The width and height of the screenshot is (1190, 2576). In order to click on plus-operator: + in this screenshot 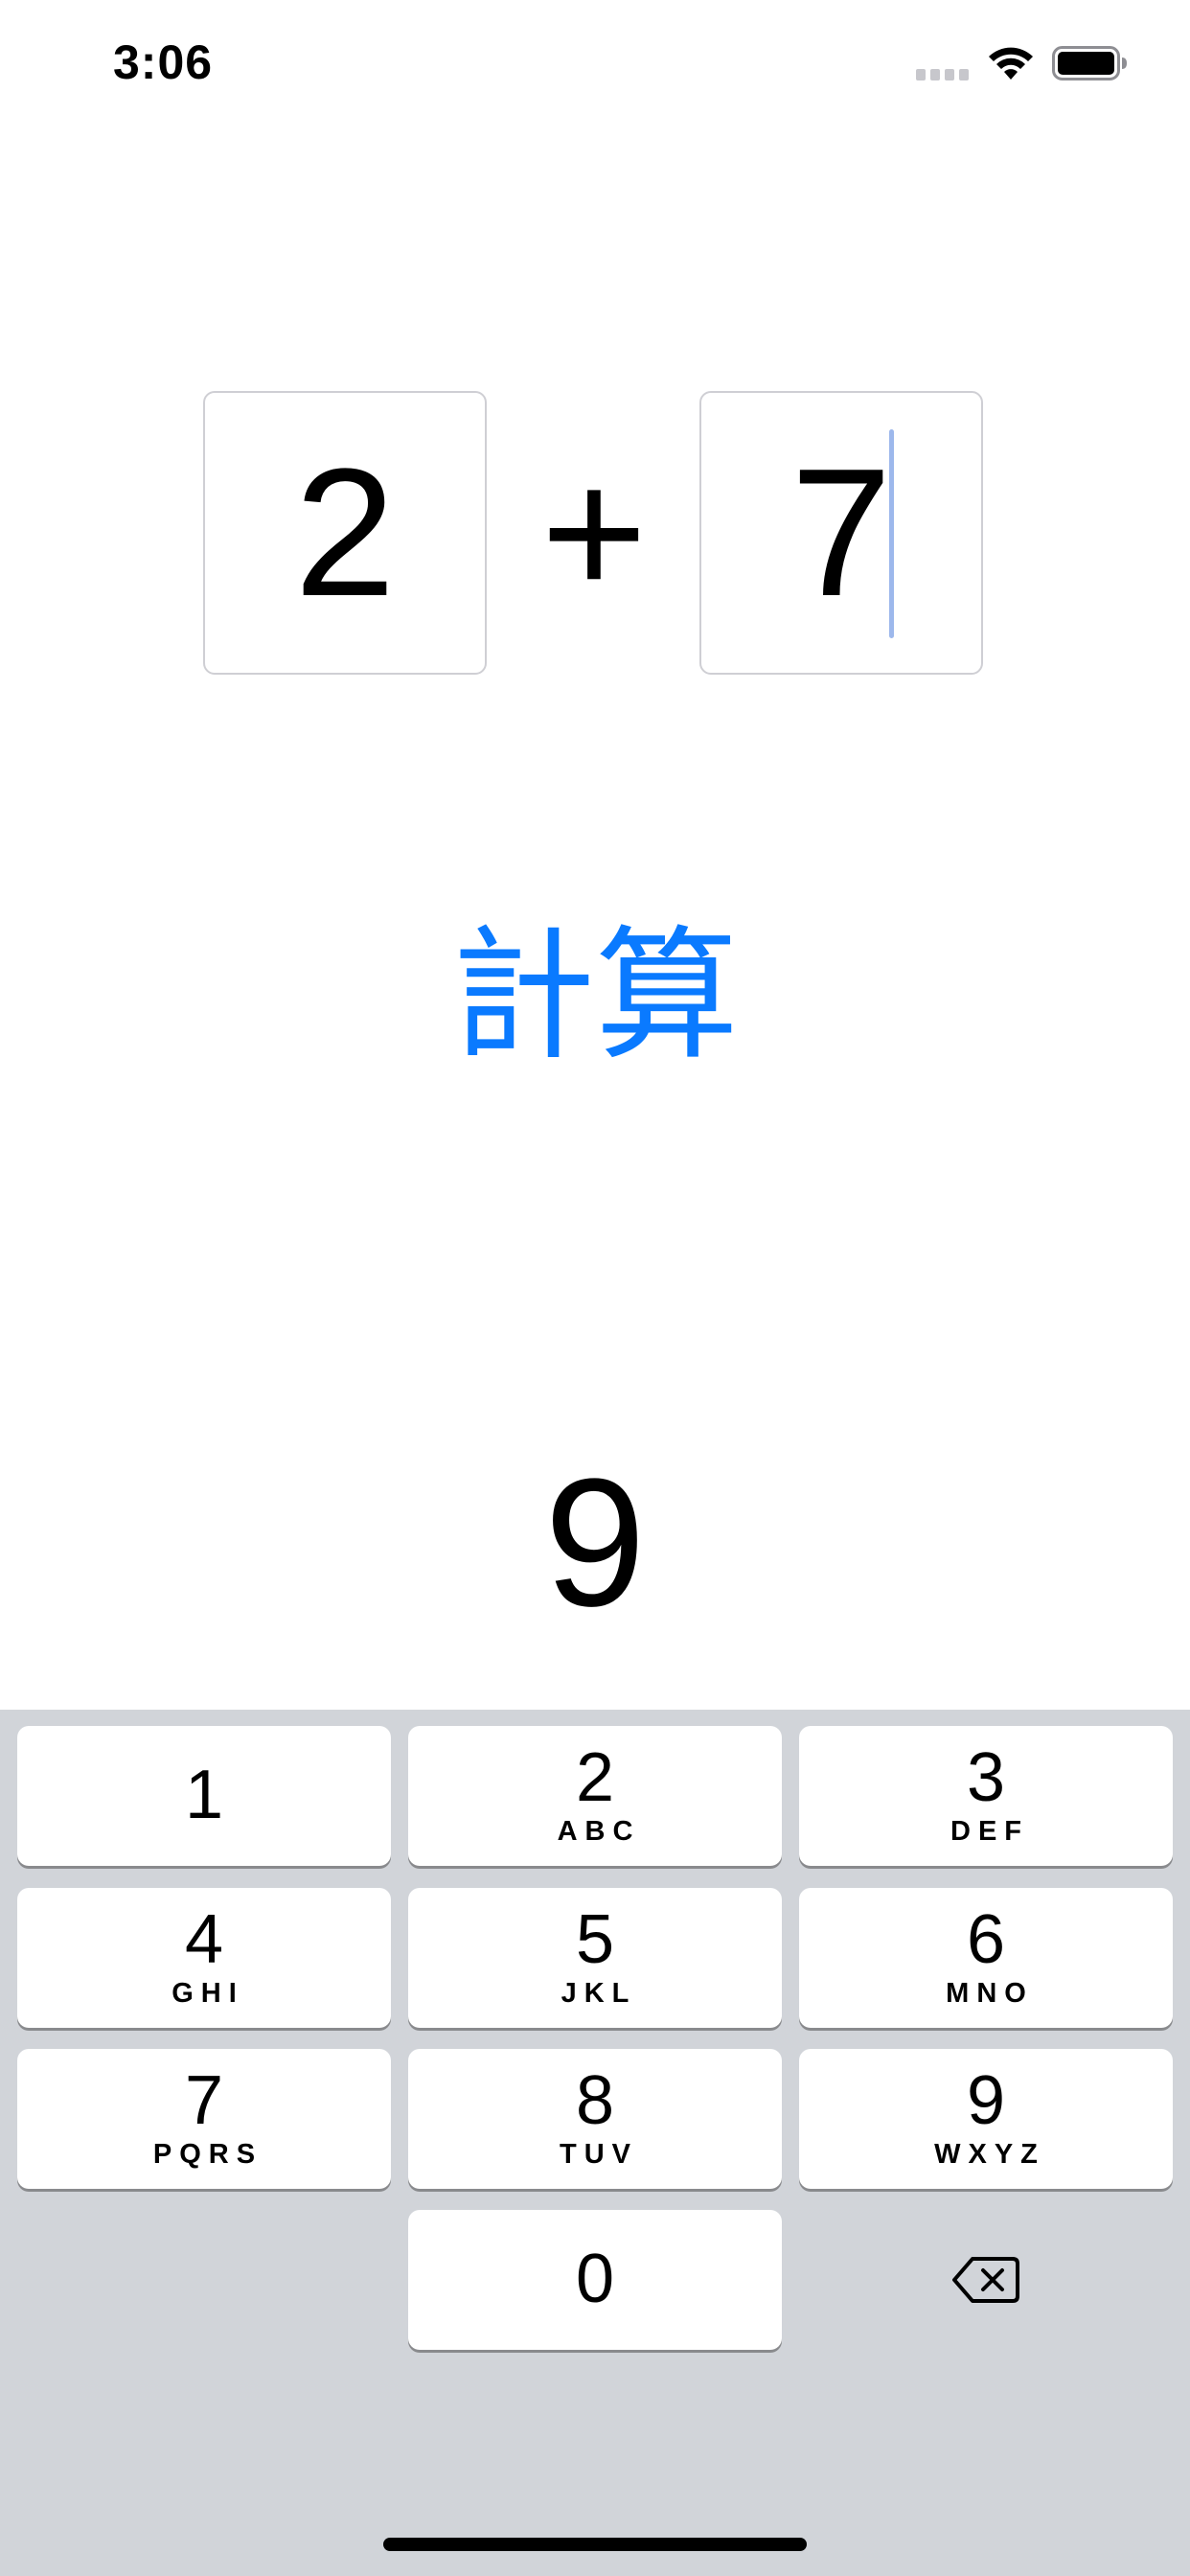, I will do `click(594, 532)`.